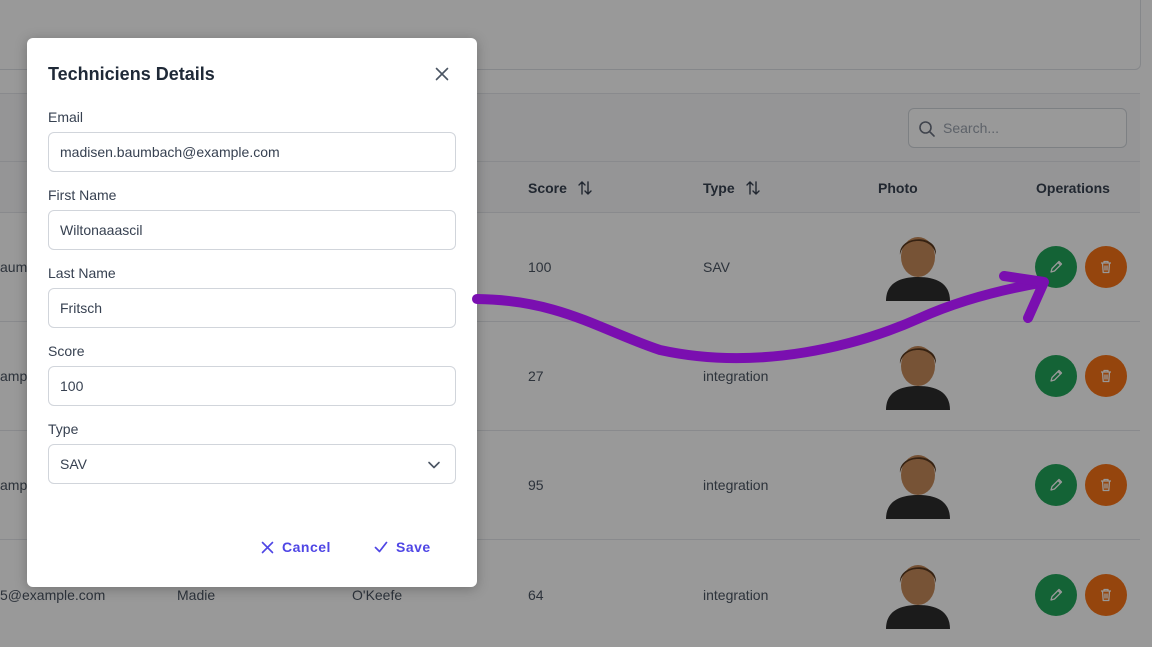 This screenshot has height=647, width=1152. I want to click on last-name-field, so click(252, 308).